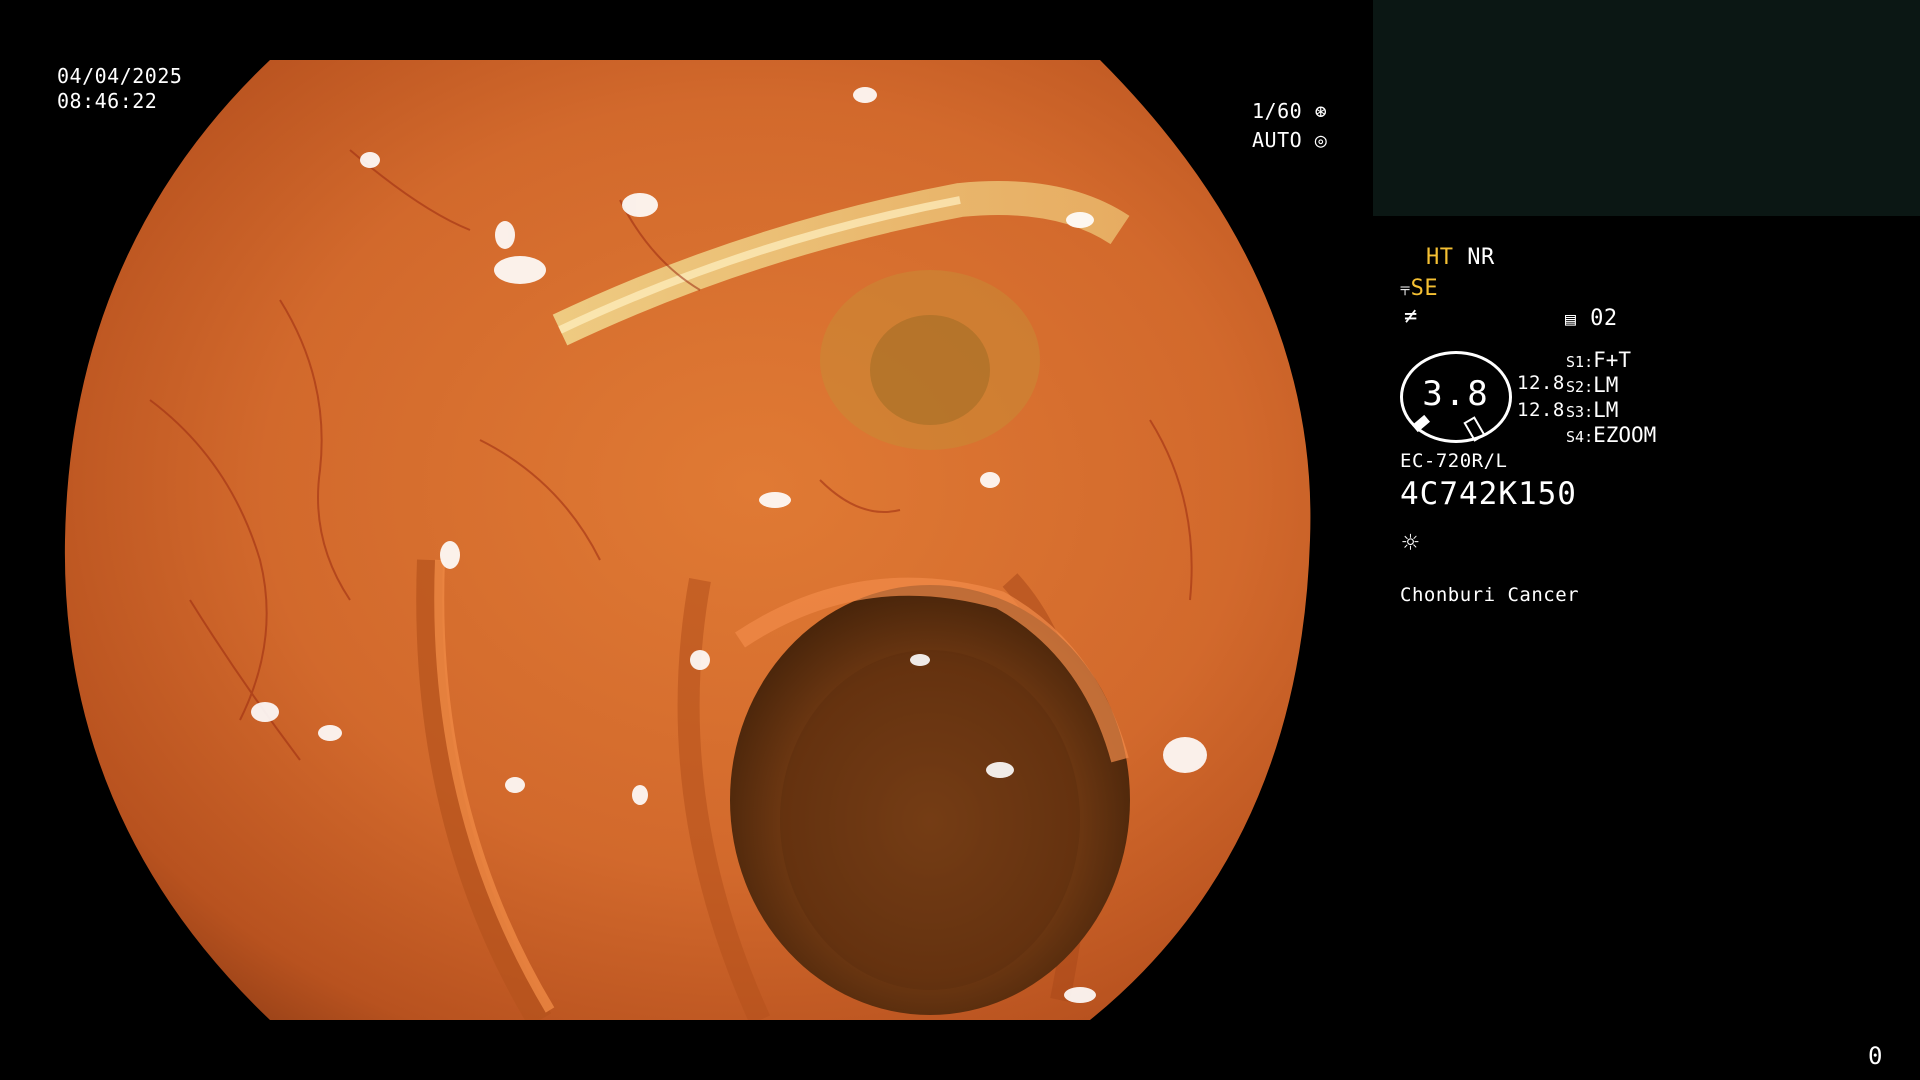 Image resolution: width=1920 pixels, height=1080 pixels. What do you see at coordinates (1575, 412) in the screenshot?
I see `switch-key: S3` at bounding box center [1575, 412].